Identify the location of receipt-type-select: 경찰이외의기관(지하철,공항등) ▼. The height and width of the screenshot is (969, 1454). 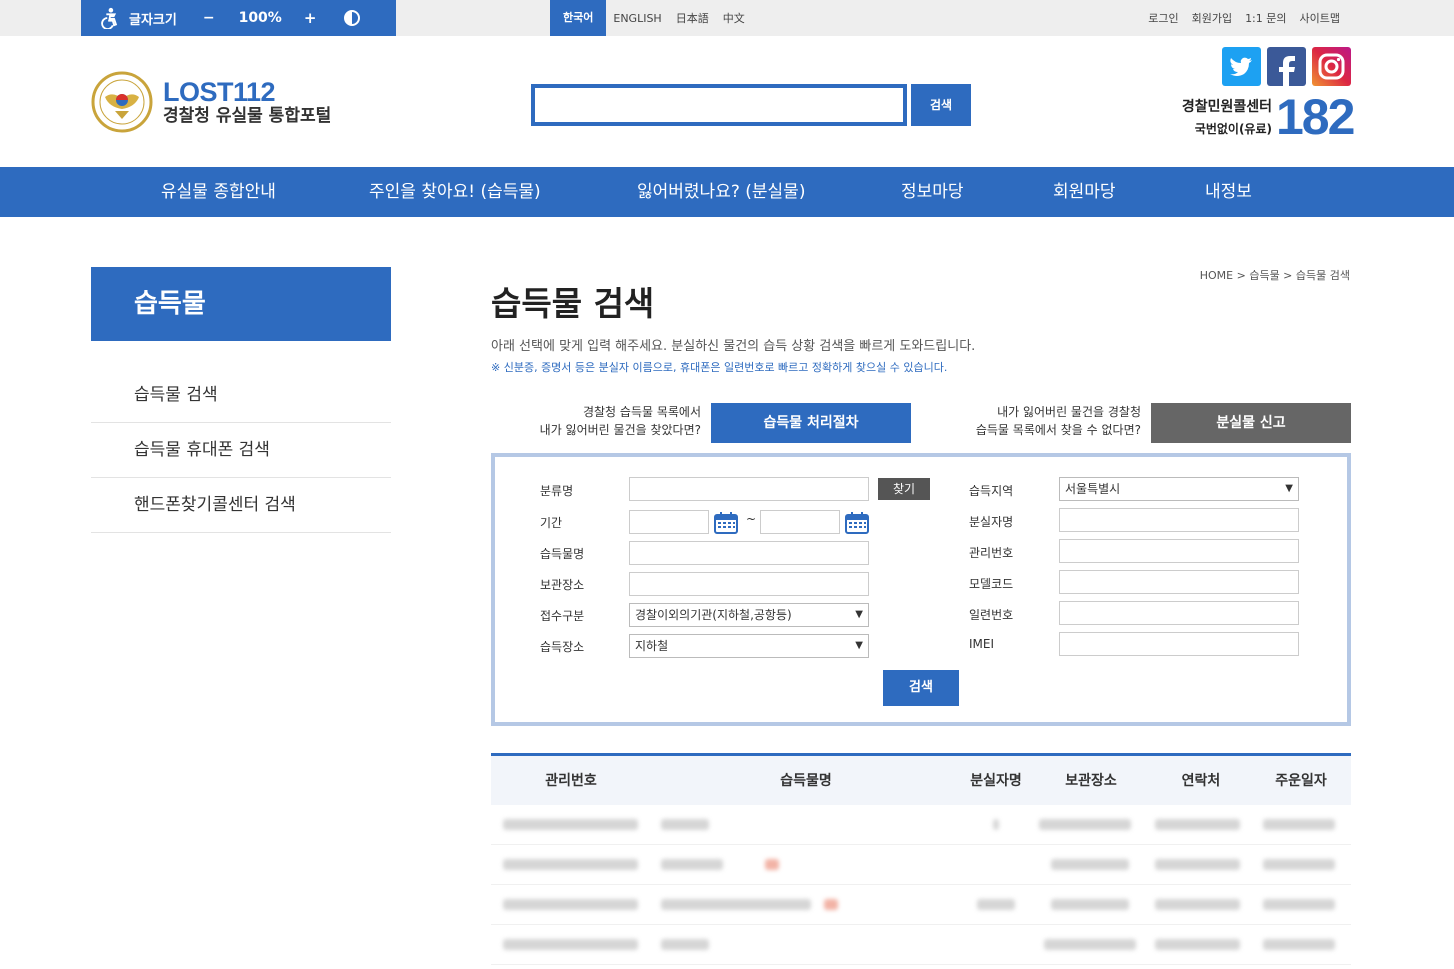
(749, 615).